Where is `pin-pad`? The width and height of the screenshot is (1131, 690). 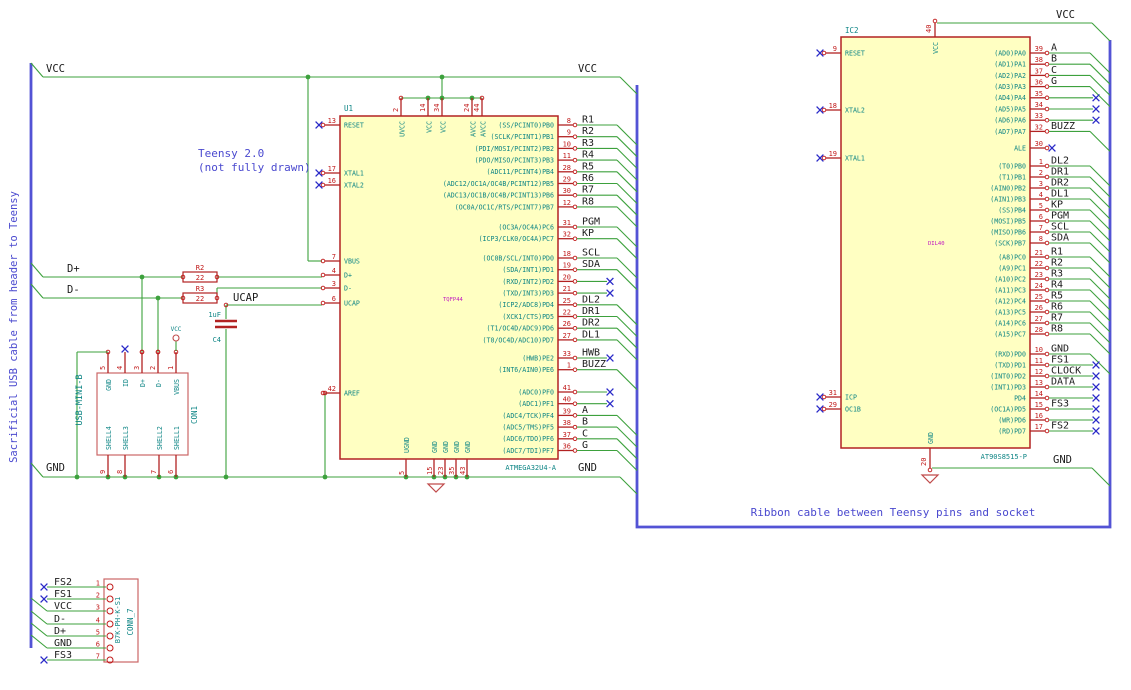 pin-pad is located at coordinates (110, 611).